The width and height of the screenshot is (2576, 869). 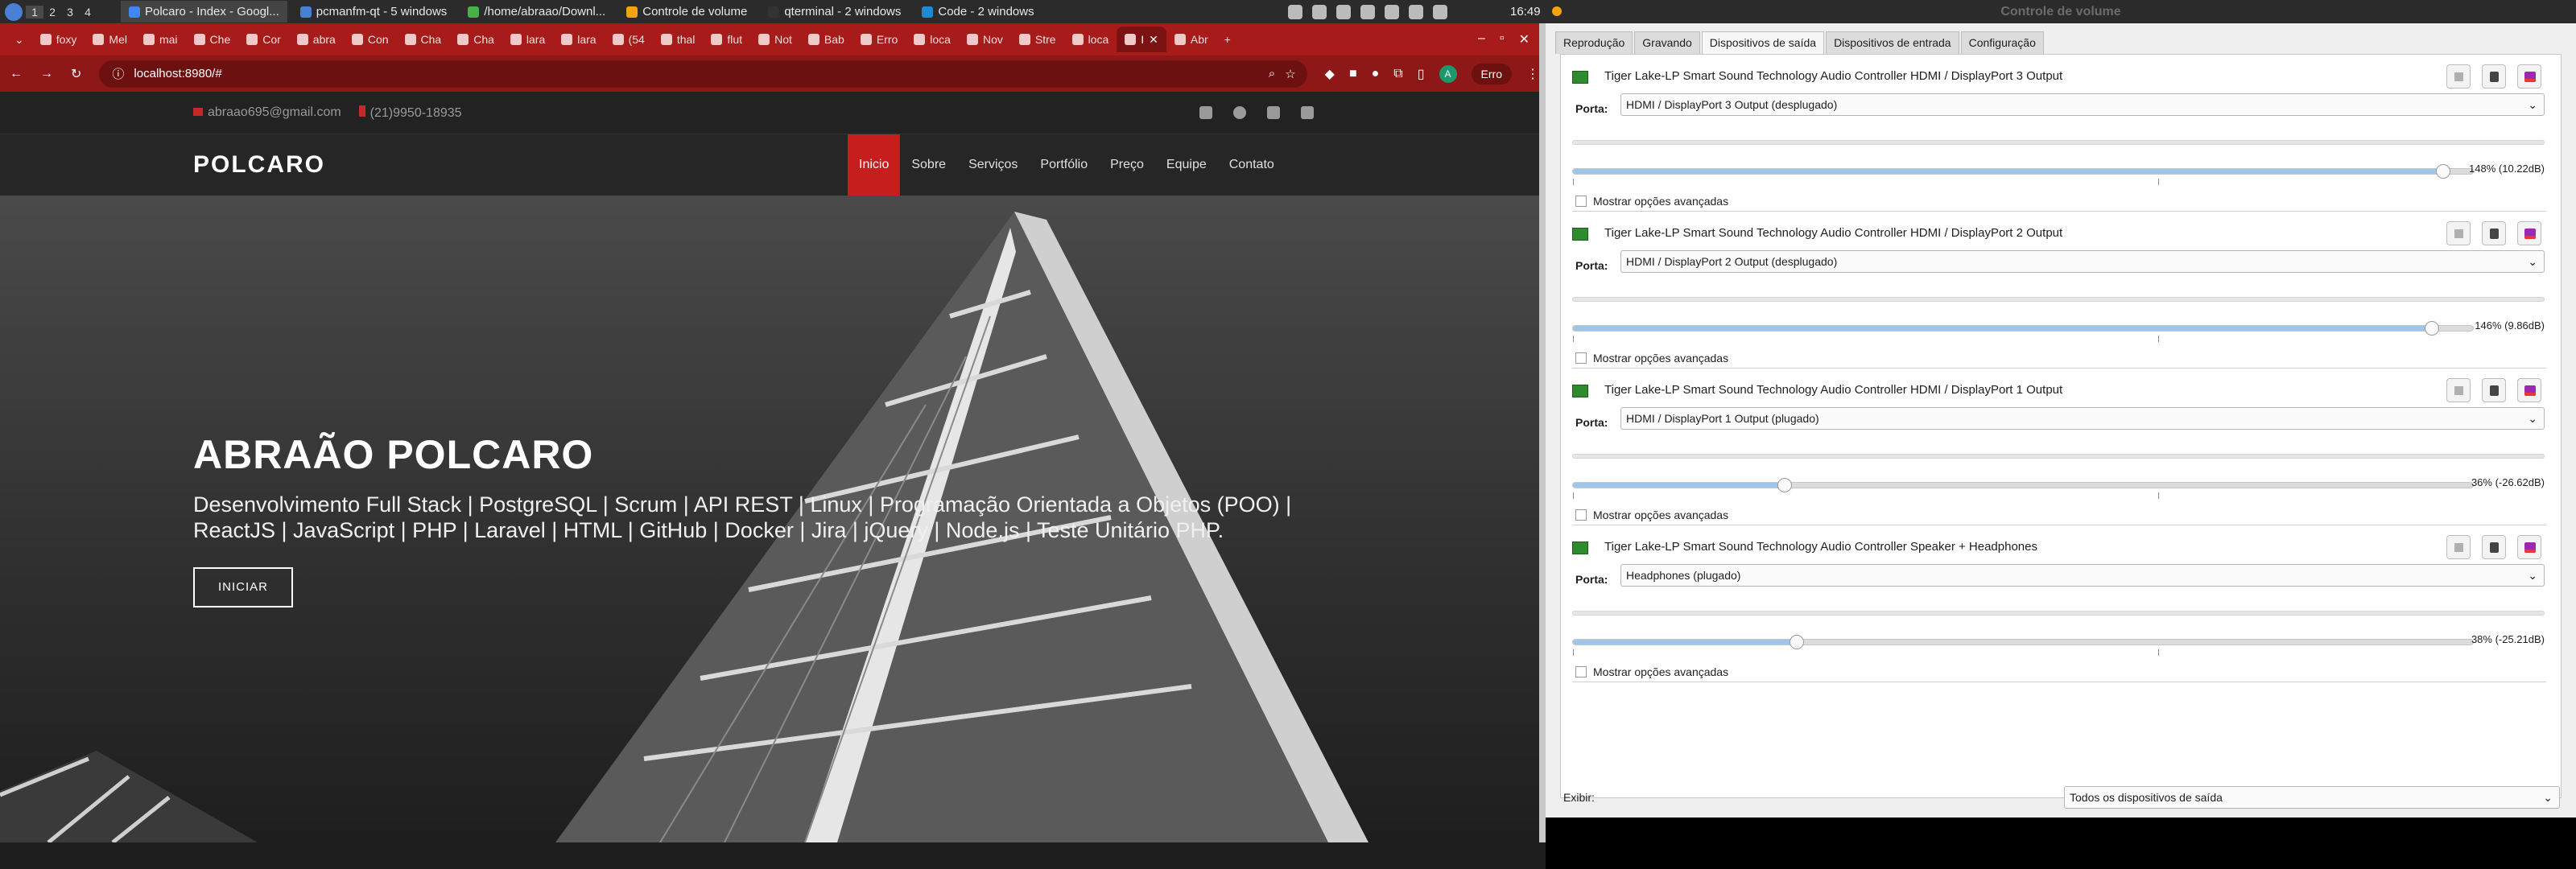 What do you see at coordinates (2082, 418) in the screenshot?
I see `port-select: HDMI / DisplayPort 1 Output (plugado) ⌄` at bounding box center [2082, 418].